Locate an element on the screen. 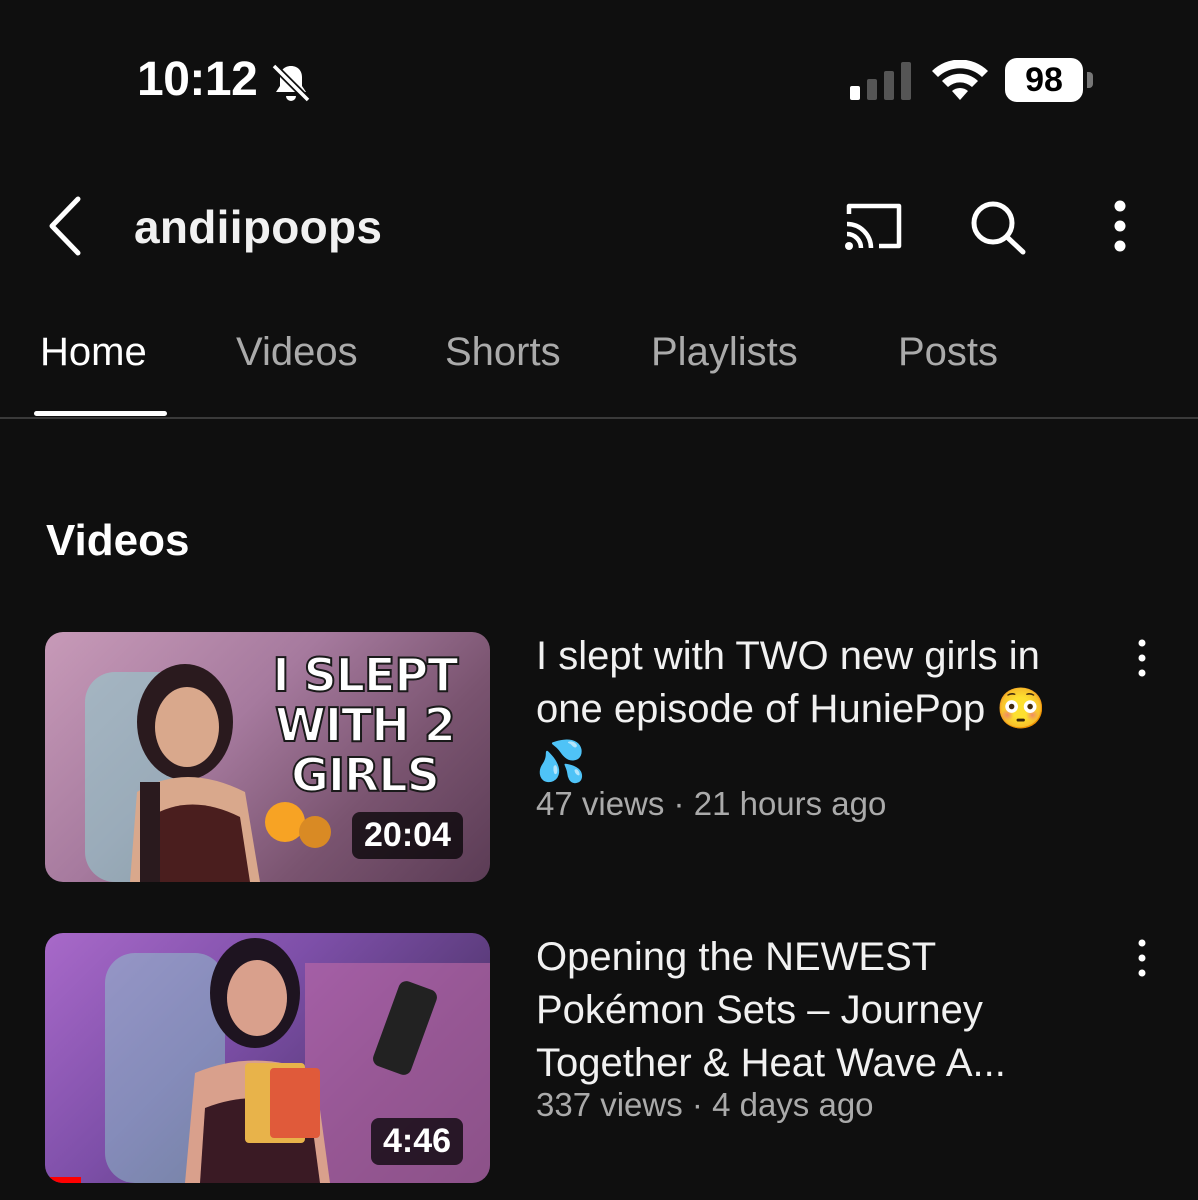  tab-divider is located at coordinates (599, 418).